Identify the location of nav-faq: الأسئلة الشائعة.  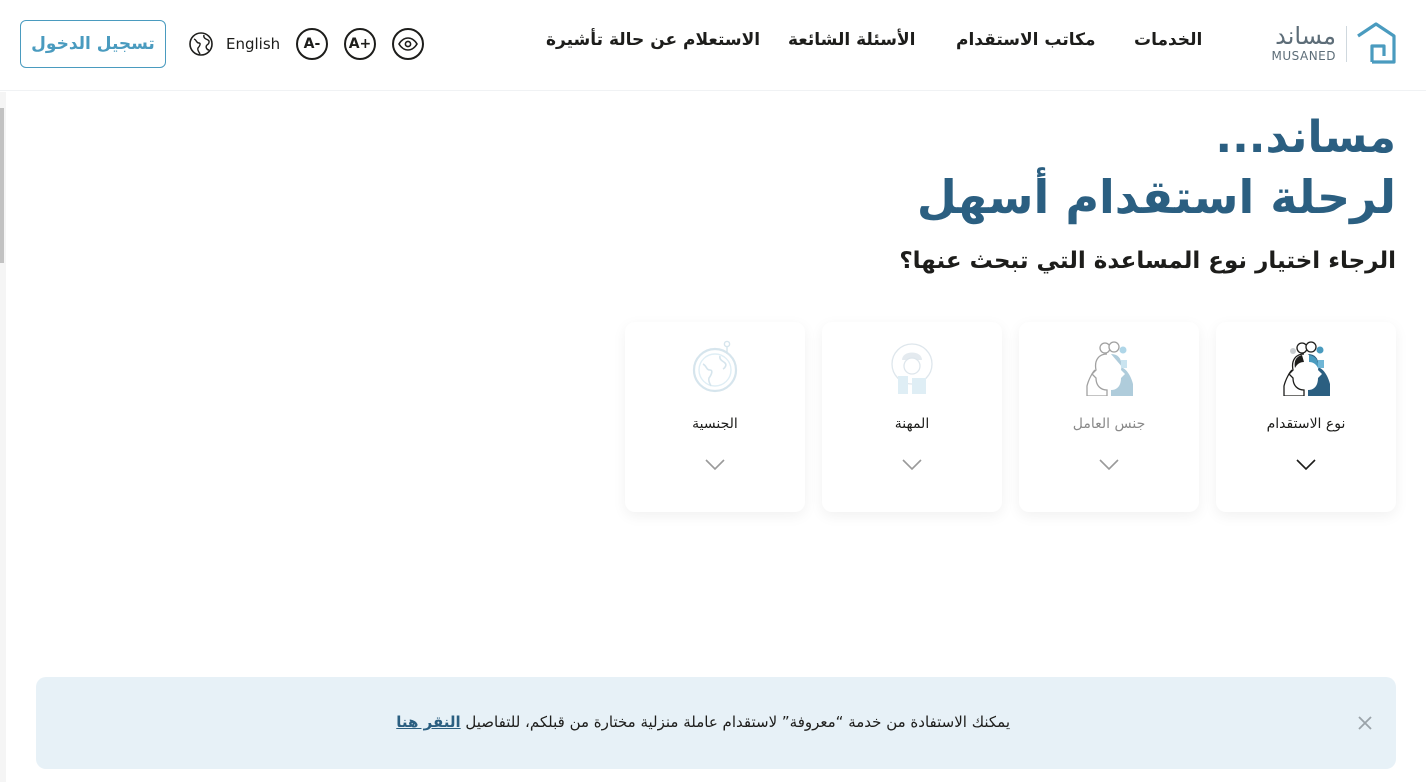
(852, 43).